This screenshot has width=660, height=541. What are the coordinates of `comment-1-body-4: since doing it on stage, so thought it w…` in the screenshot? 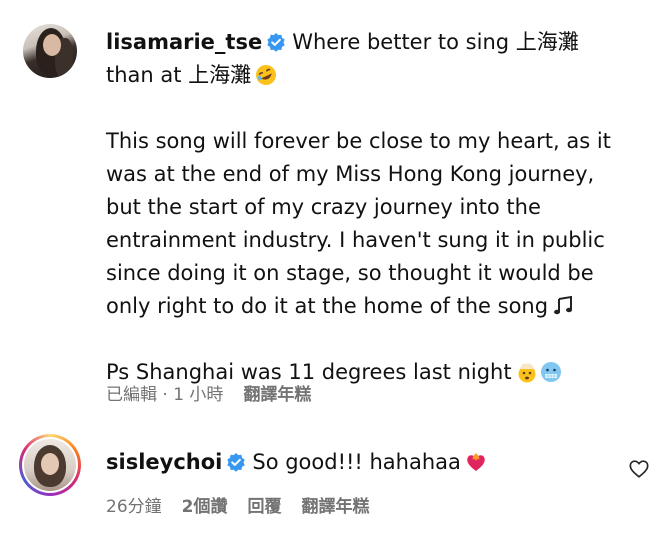 It's located at (350, 273).